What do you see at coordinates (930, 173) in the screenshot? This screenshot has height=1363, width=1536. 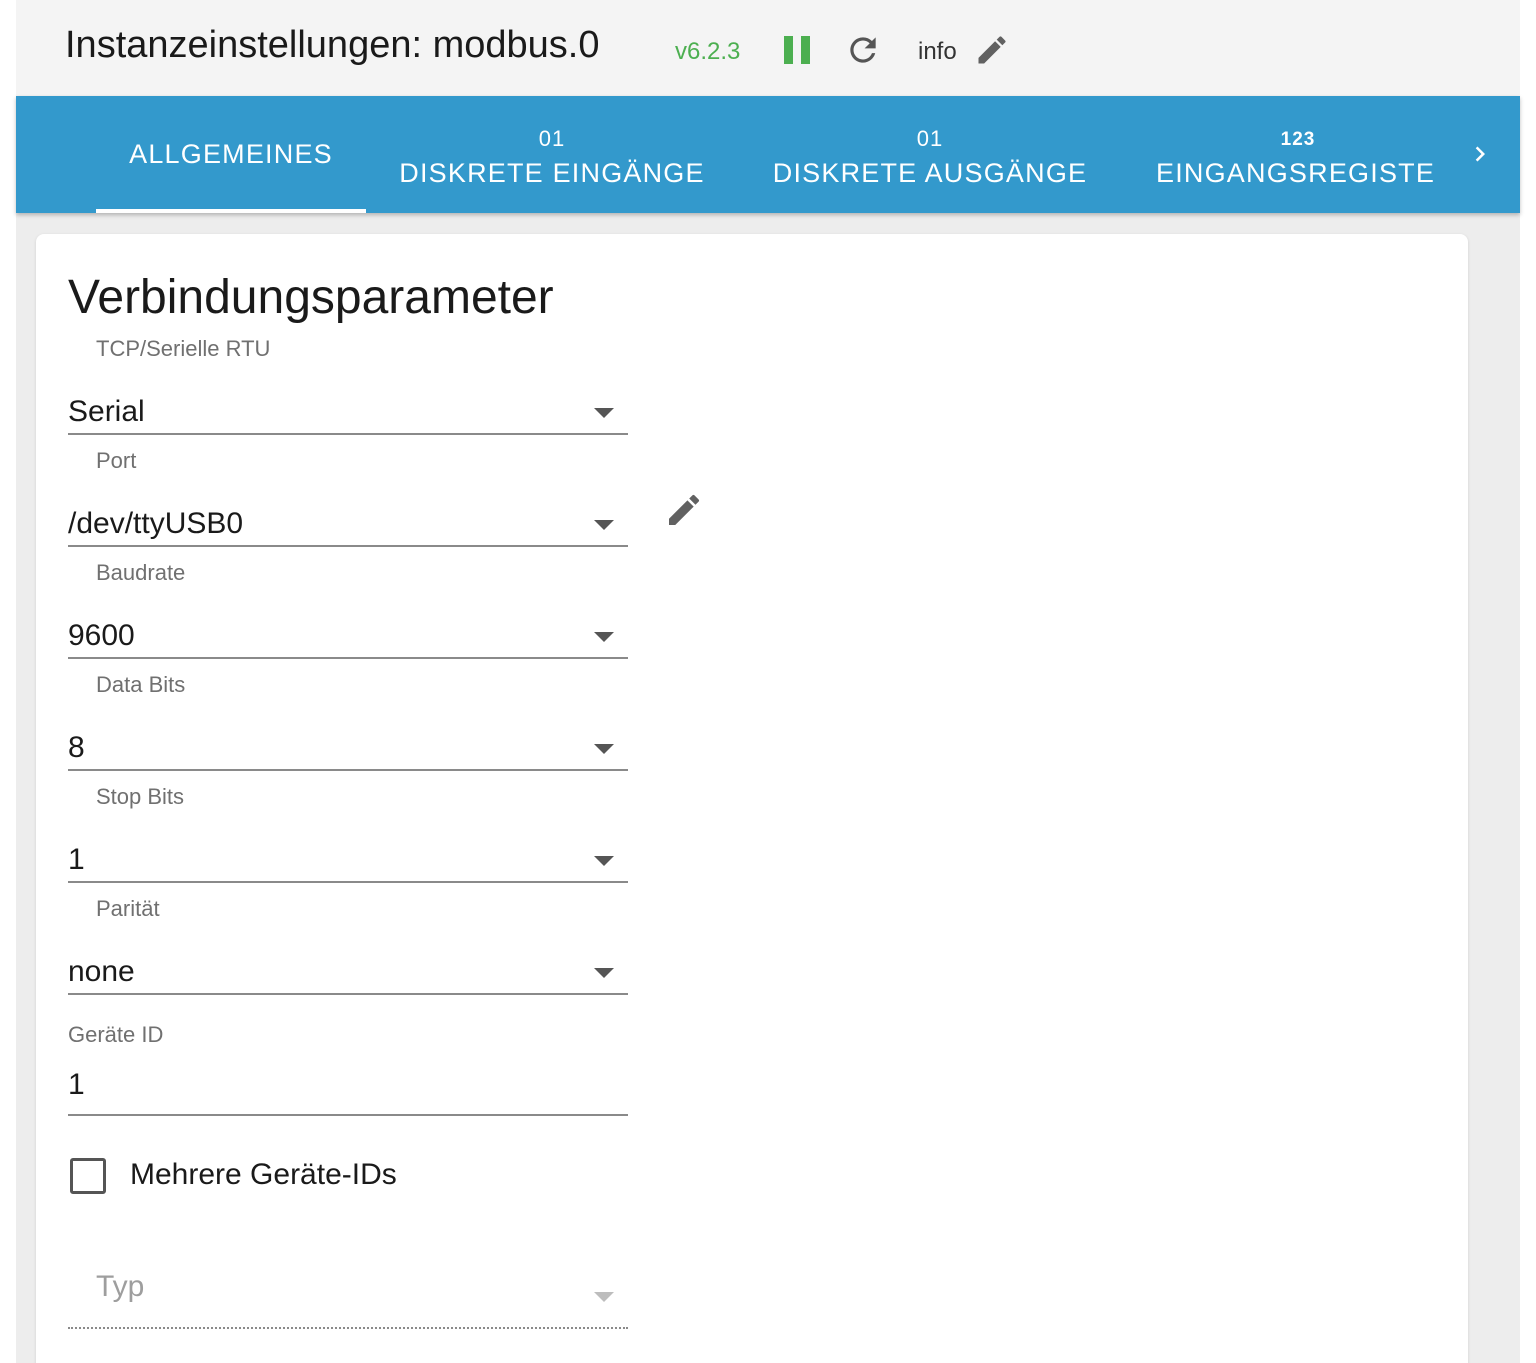 I see `tab-label: DISKRETE AUSGÄNGE` at bounding box center [930, 173].